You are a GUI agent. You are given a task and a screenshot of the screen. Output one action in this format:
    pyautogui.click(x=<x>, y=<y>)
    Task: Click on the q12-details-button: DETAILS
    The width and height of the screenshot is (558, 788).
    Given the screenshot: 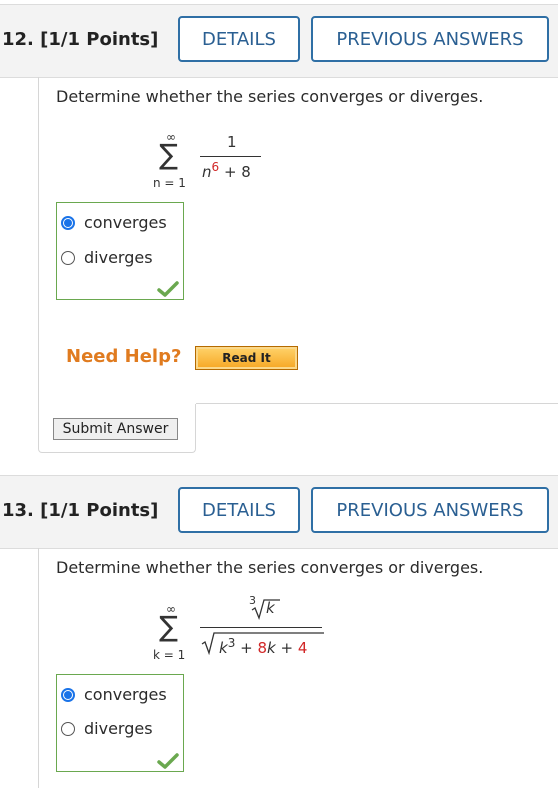 What is the action you would take?
    pyautogui.click(x=239, y=39)
    